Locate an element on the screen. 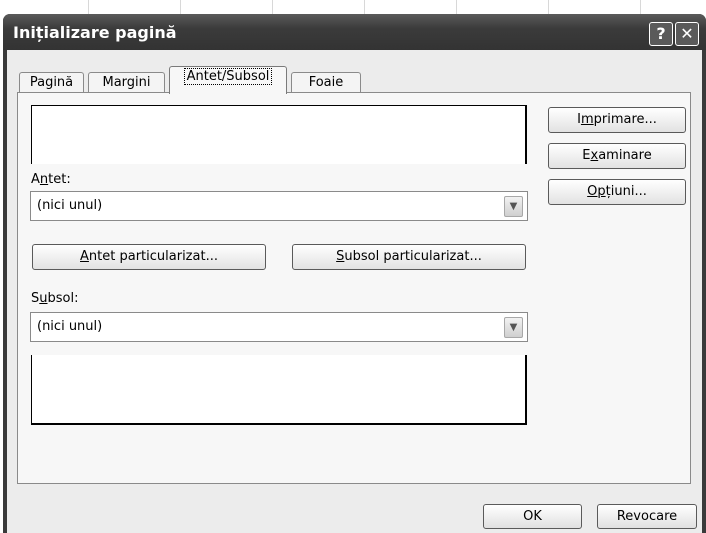 This screenshot has height=533, width=706. tab-antet-subsol: Antet/Subsol is located at coordinates (228, 80).